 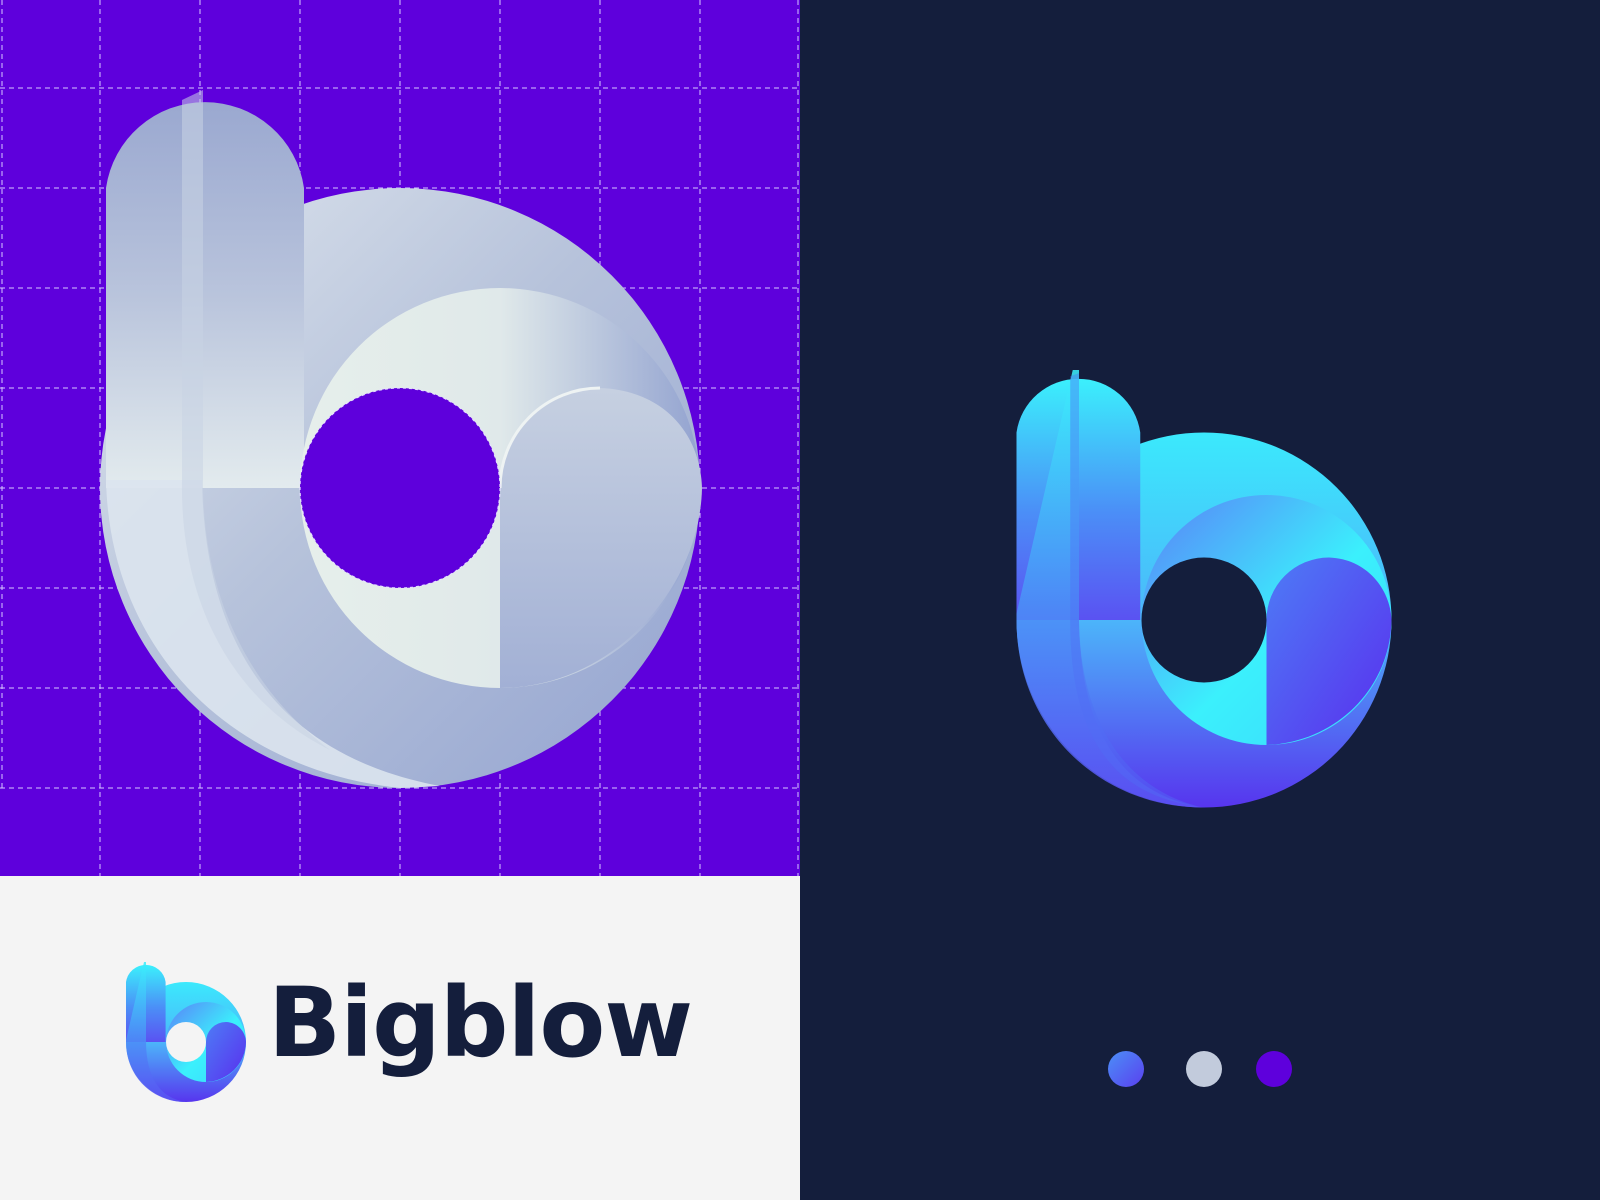 What do you see at coordinates (480, 1023) in the screenshot?
I see `brand-wordmark: Bigblow` at bounding box center [480, 1023].